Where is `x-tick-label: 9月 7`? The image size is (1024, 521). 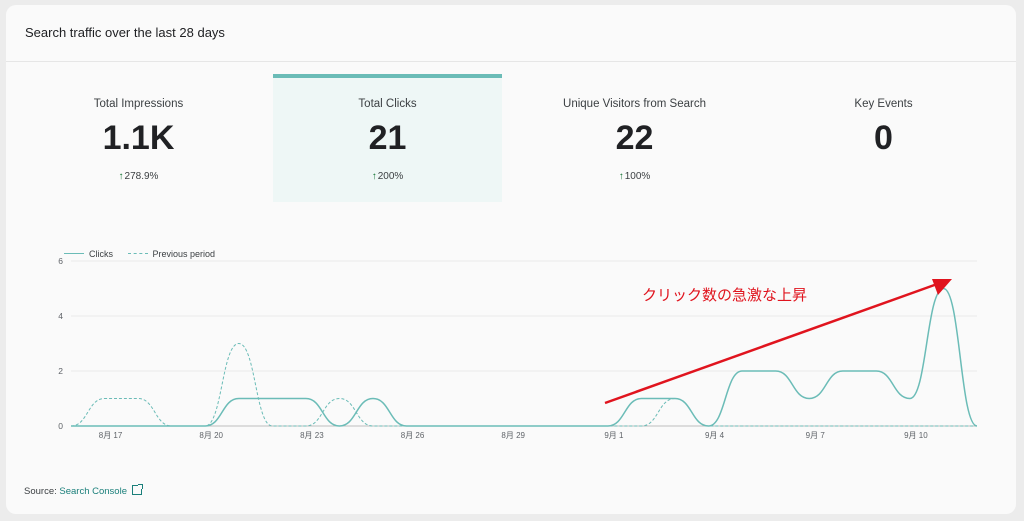 x-tick-label: 9月 7 is located at coordinates (816, 435).